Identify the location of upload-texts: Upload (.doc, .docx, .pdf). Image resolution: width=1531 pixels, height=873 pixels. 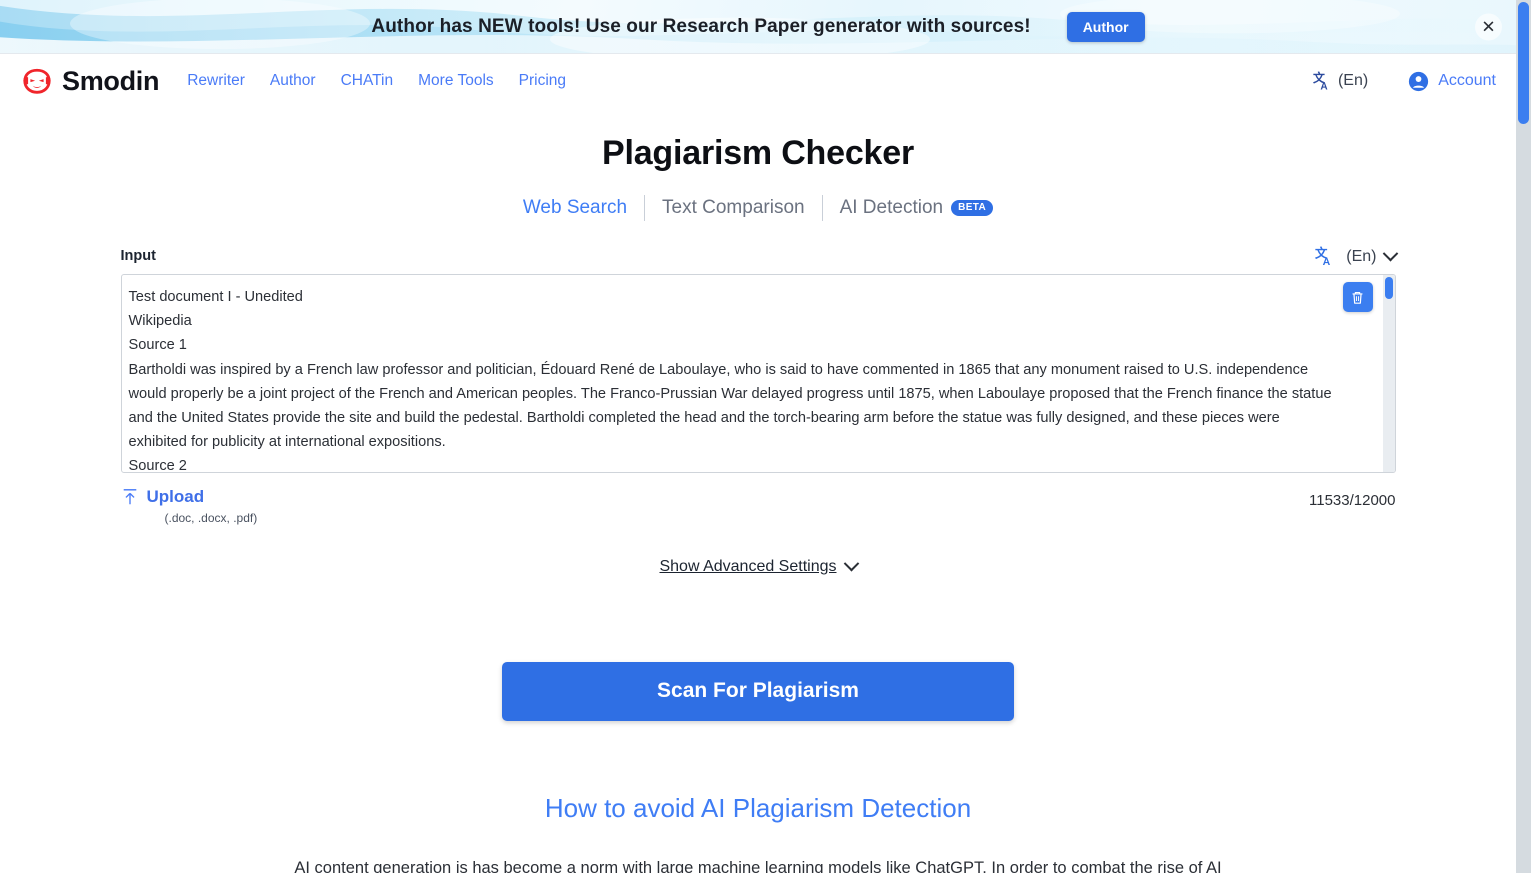
(202, 506).